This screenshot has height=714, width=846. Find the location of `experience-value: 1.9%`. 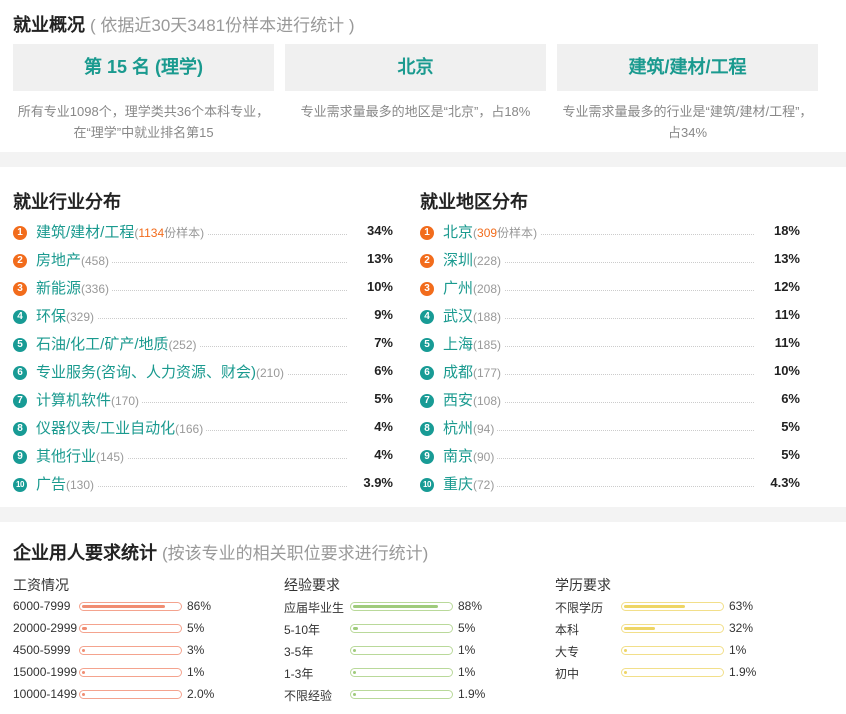

experience-value: 1.9% is located at coordinates (472, 694).